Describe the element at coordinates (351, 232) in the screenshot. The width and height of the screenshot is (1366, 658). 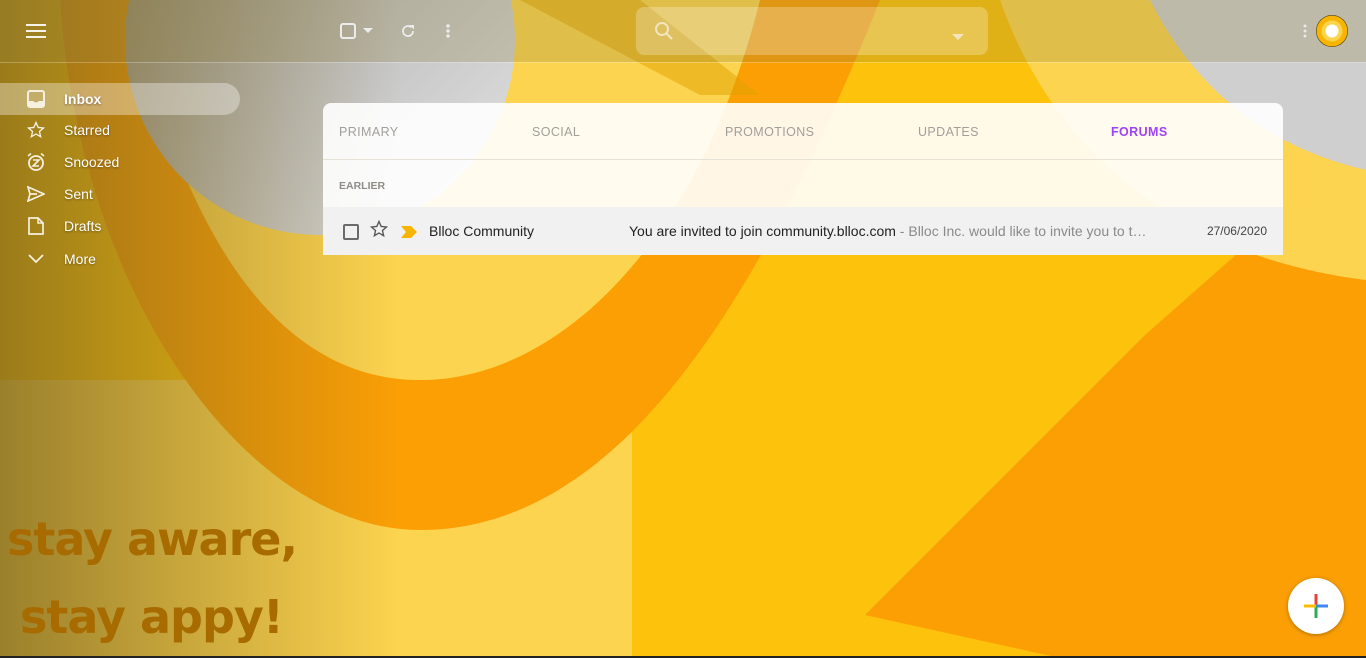
I see `email-select-checkbox` at that location.